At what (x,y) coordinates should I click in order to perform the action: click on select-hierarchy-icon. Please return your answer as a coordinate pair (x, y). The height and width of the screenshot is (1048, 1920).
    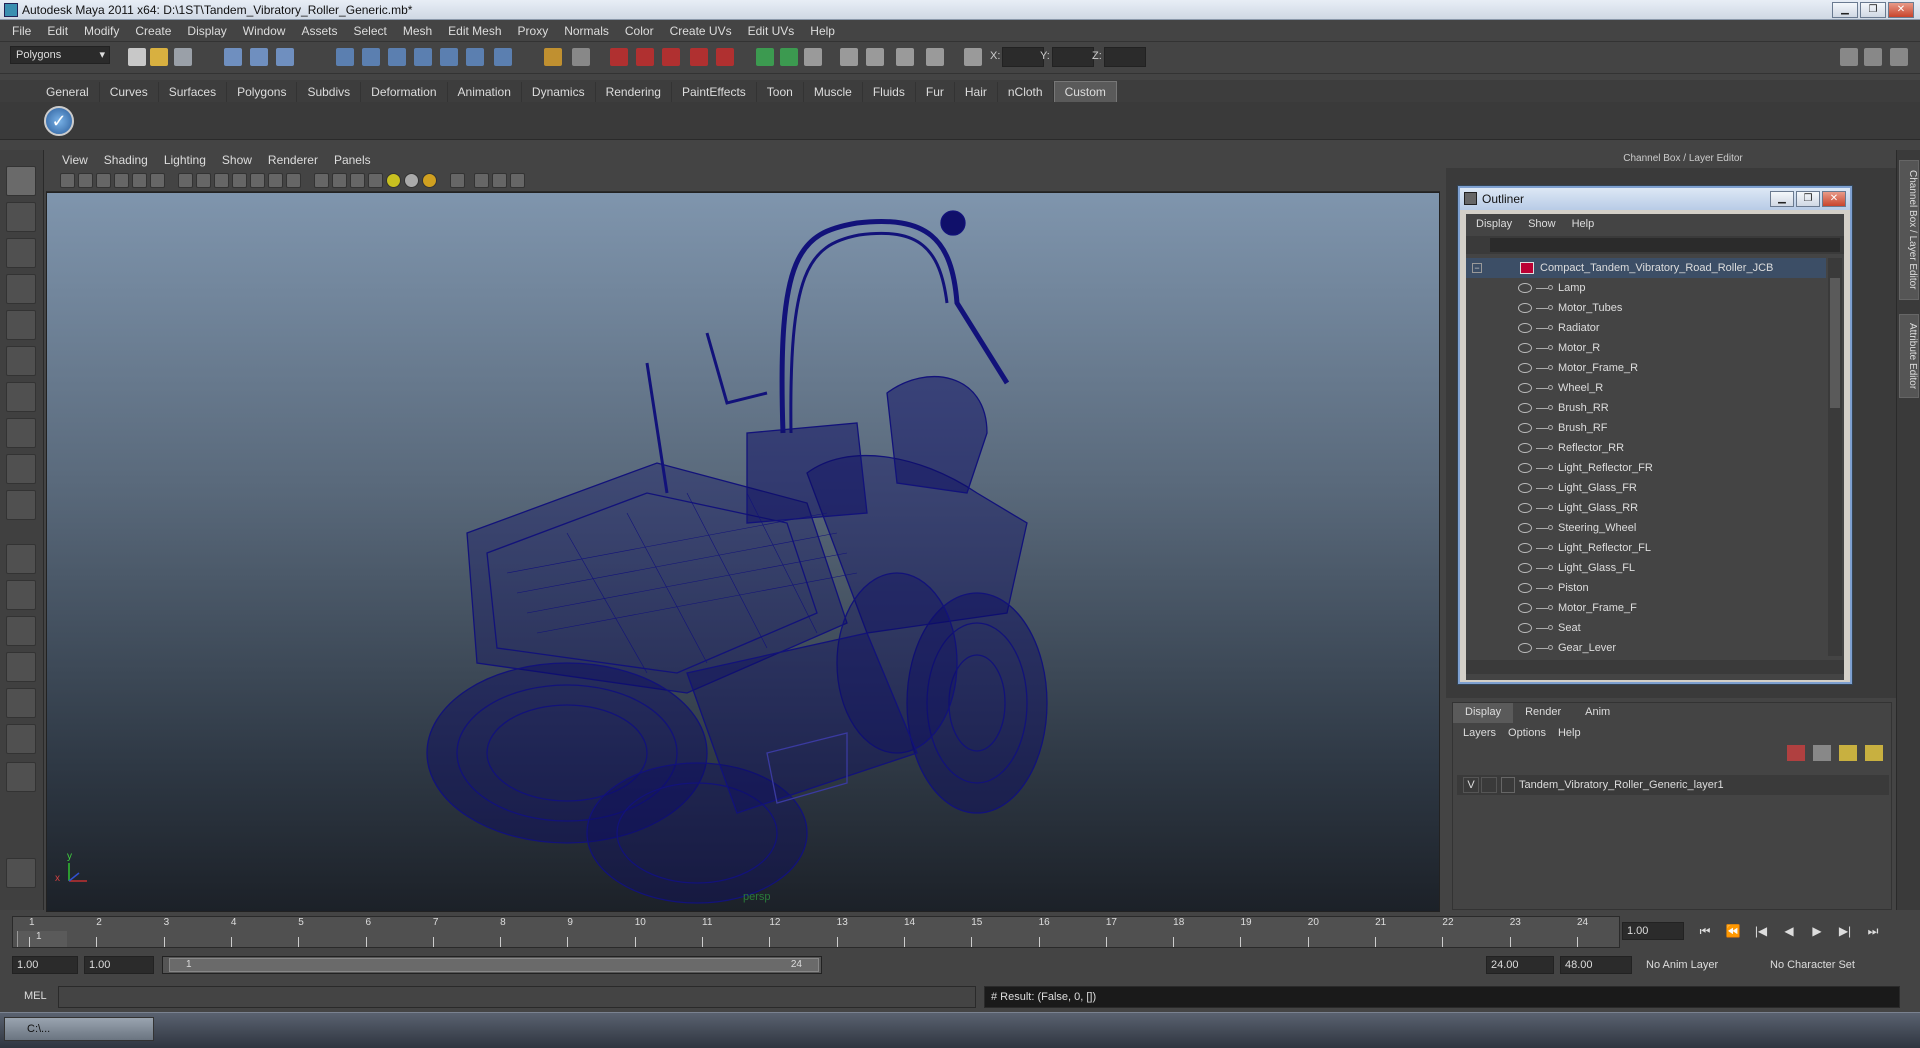
    Looking at the image, I should click on (233, 57).